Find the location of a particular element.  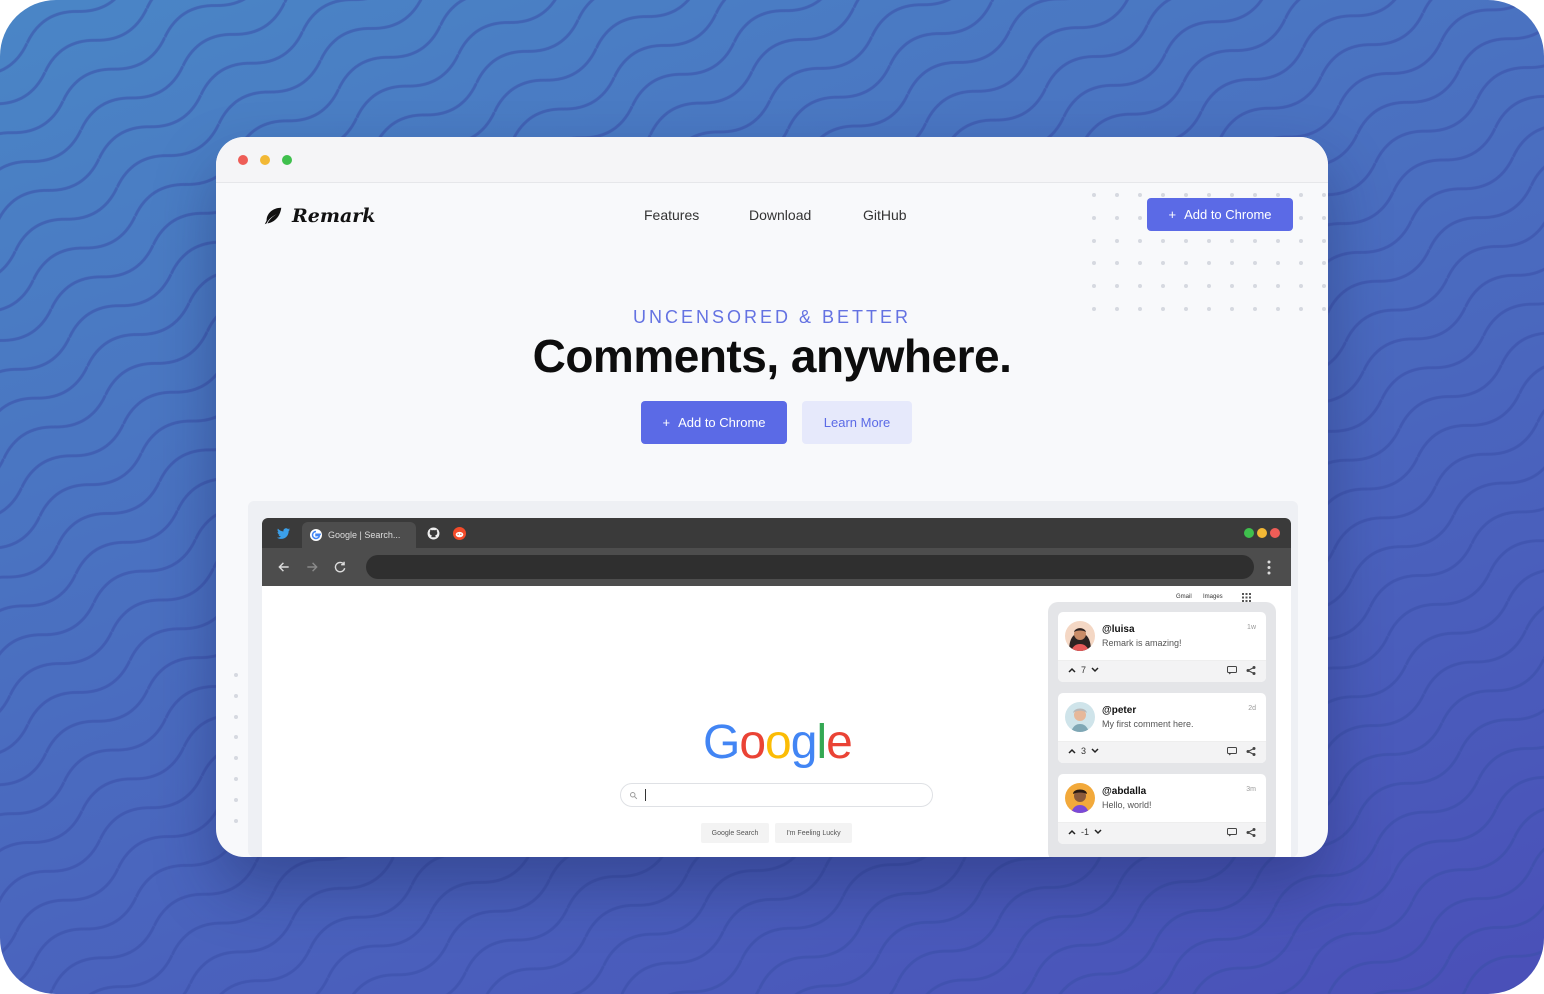

comment-time: 1w is located at coordinates (1251, 627).